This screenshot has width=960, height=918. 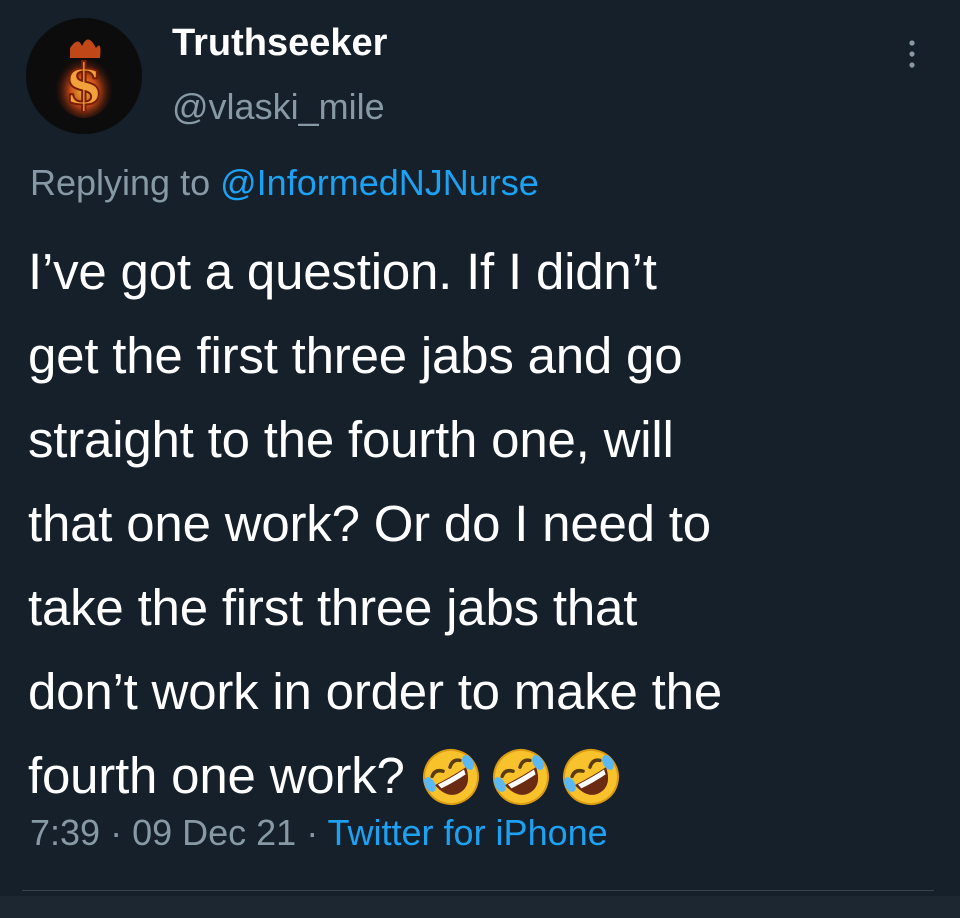 I want to click on avatar: $, so click(x=84, y=76).